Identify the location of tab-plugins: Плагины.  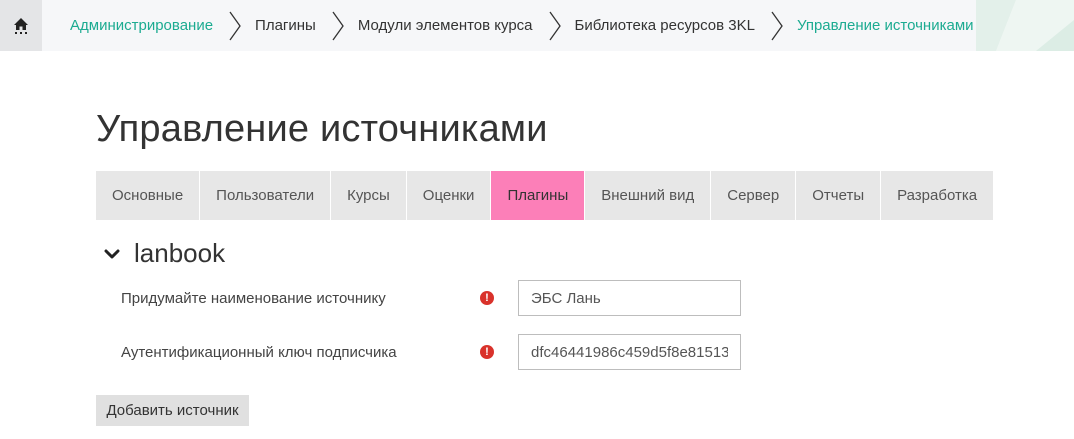
(538, 195).